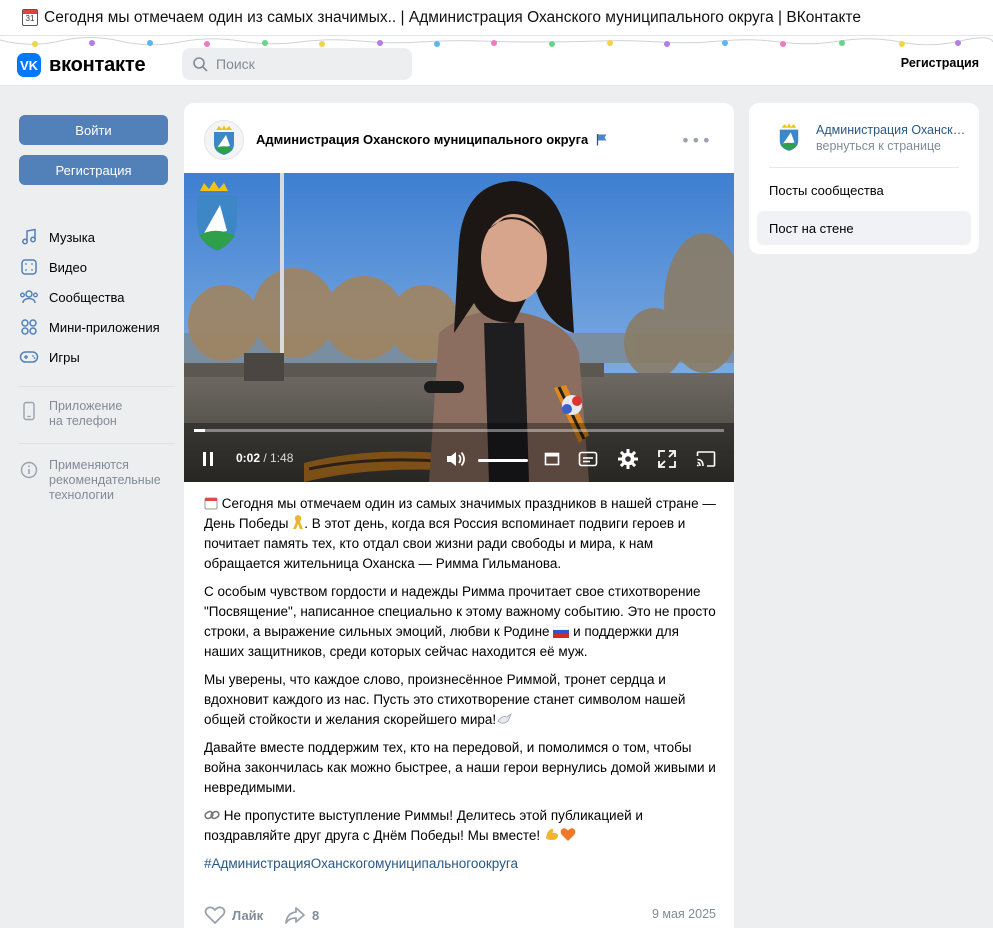 This screenshot has width=993, height=928. What do you see at coordinates (601, 140) in the screenshot?
I see `verified-flag-icon` at bounding box center [601, 140].